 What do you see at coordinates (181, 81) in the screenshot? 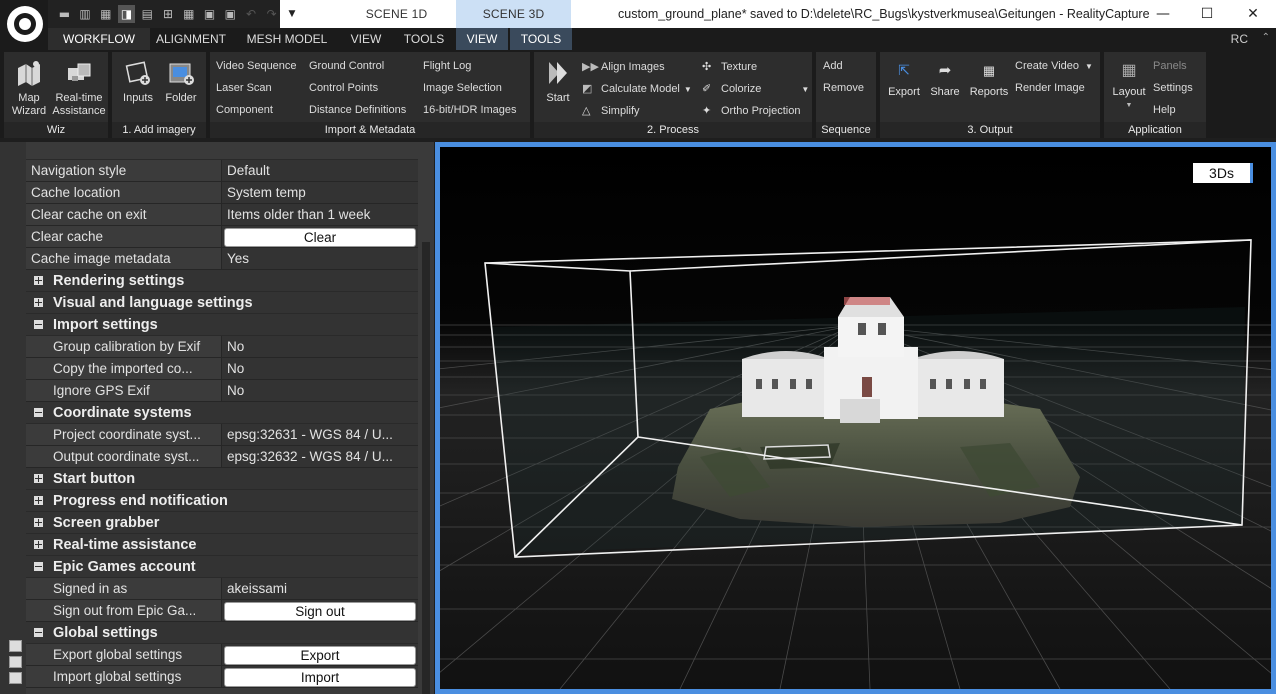
I see `folder-button: Folder` at bounding box center [181, 81].